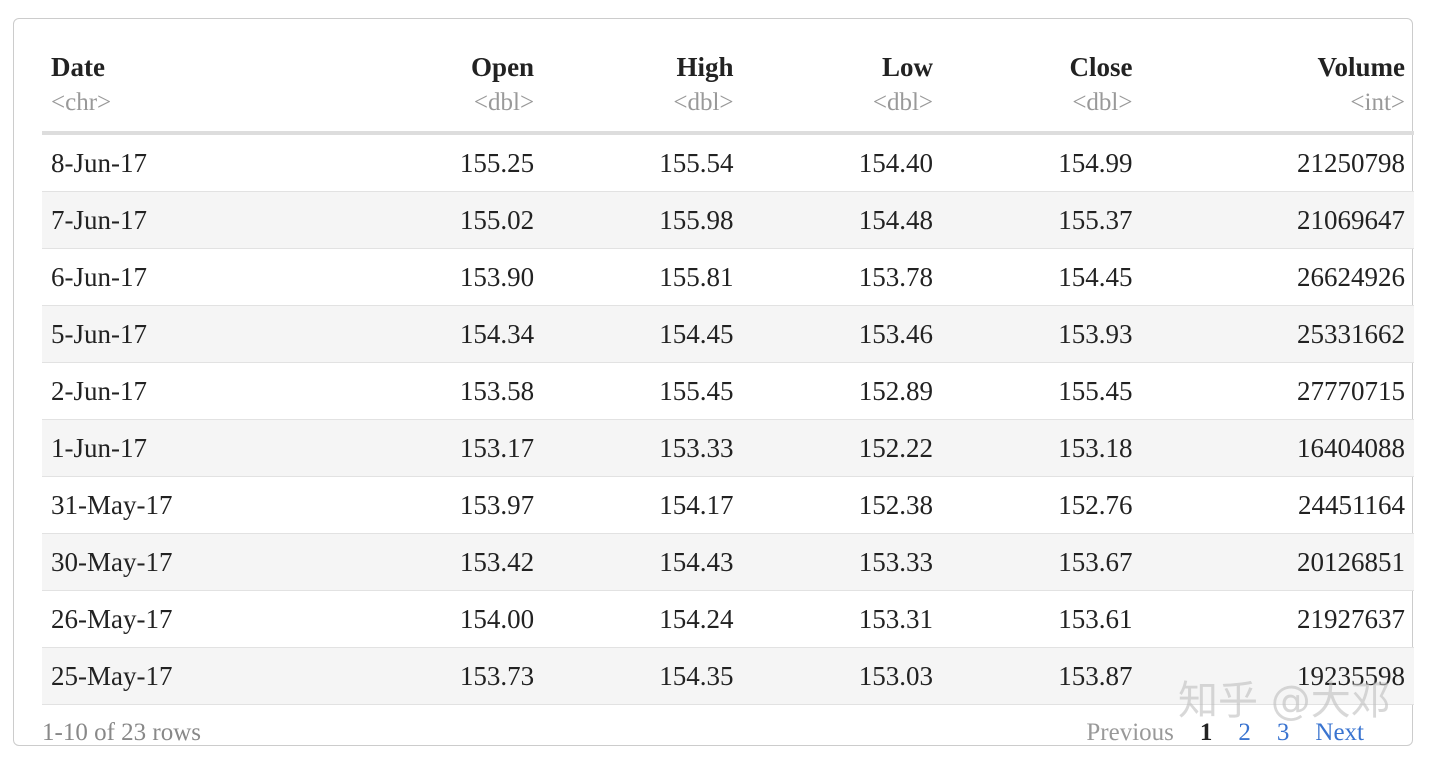 Image resolution: width=1440 pixels, height=757 pixels. What do you see at coordinates (78, 67) in the screenshot?
I see `column-header-date: Date` at bounding box center [78, 67].